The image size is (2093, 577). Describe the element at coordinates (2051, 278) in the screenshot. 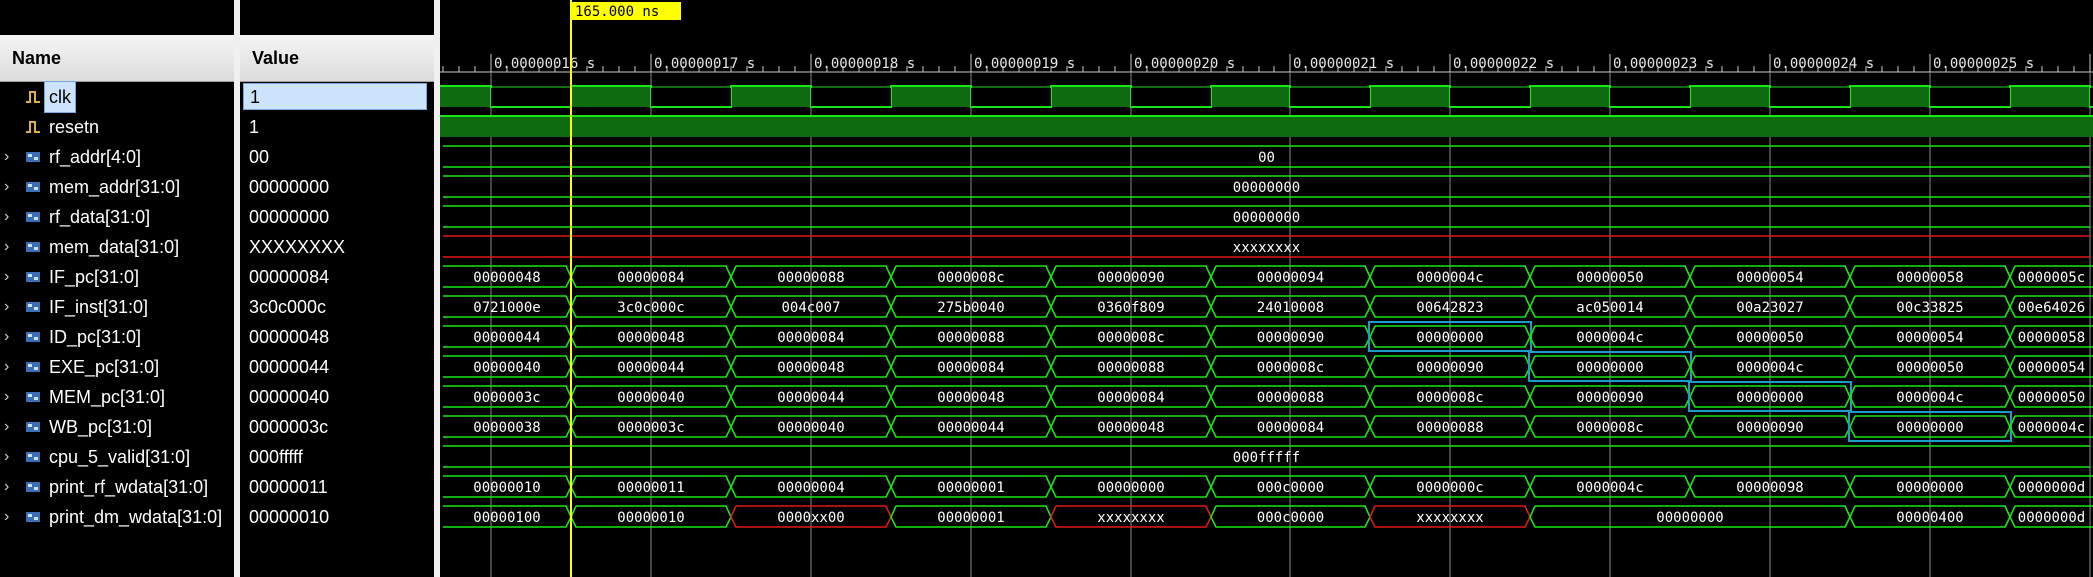

I see `bus-value-label: 0000005c` at that location.